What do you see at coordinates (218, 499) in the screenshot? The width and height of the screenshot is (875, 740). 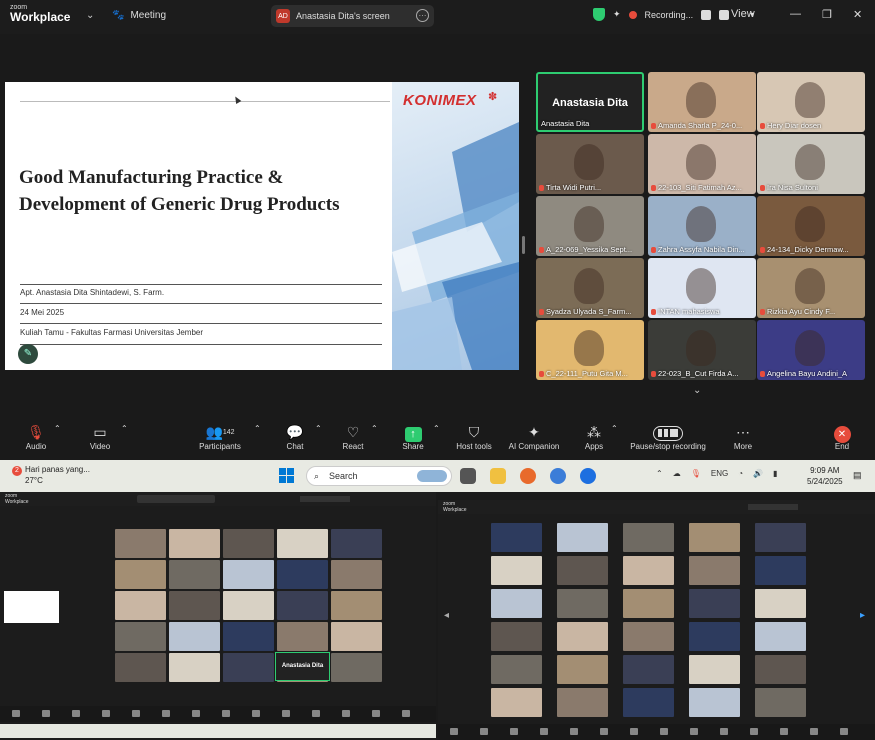 I see `mini-top-bar: zoom Workplace` at bounding box center [218, 499].